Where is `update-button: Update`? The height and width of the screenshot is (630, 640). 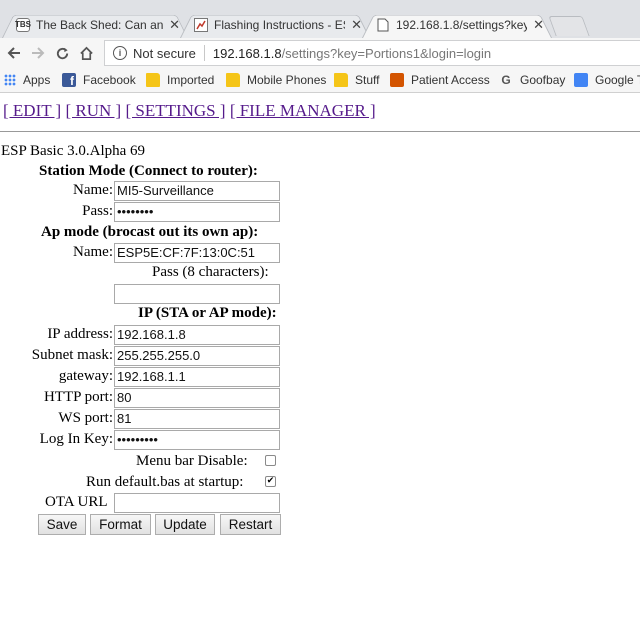 update-button: Update is located at coordinates (185, 524).